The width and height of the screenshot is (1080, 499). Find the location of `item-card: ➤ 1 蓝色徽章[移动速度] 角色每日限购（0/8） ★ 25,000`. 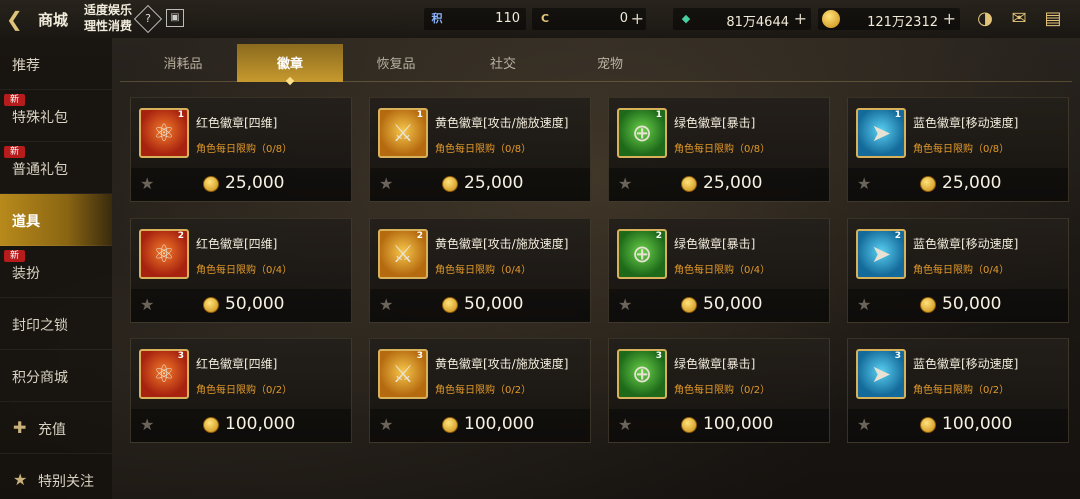

item-card: ➤ 1 蓝色徽章[移动速度] 角色每日限购（0/8） ★ 25,000 is located at coordinates (958, 149).